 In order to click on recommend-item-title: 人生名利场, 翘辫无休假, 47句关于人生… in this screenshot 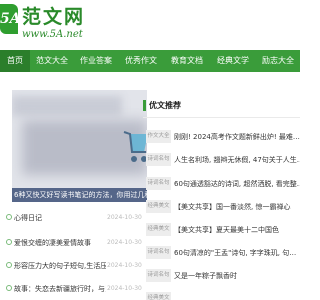, I will do `click(237, 160)`.